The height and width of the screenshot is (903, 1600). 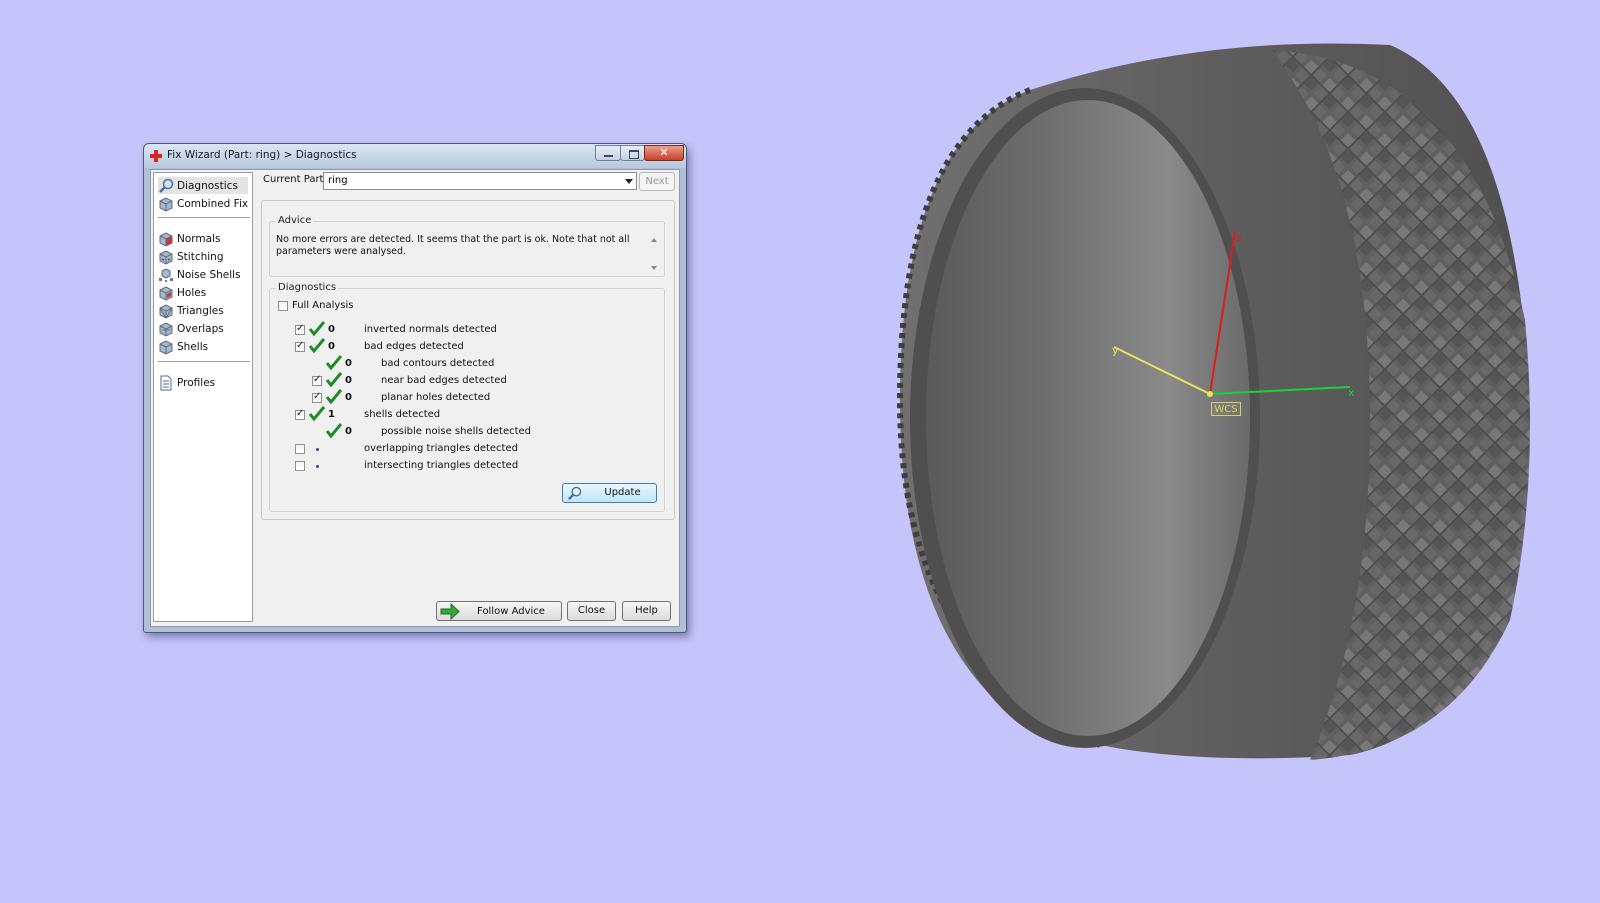 I want to click on update-button: Update, so click(x=609, y=493).